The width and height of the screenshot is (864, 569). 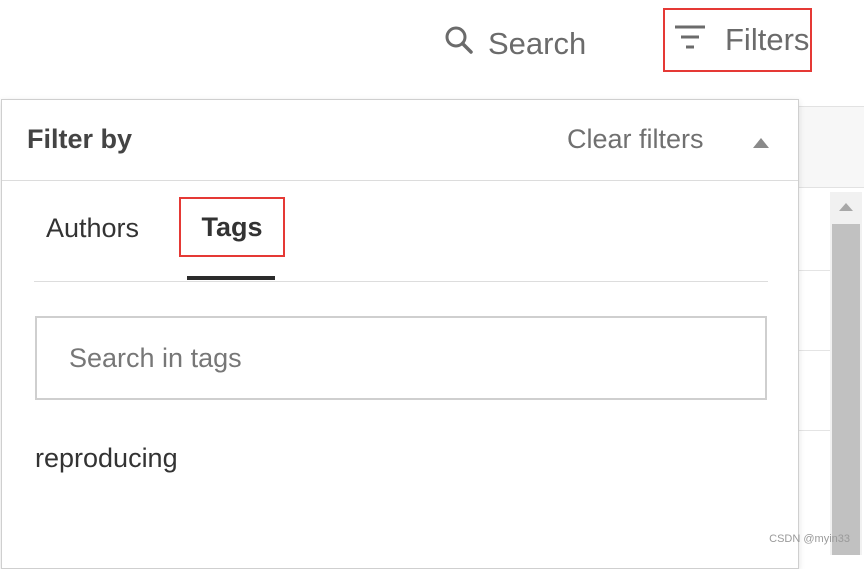 What do you see at coordinates (400, 140) in the screenshot?
I see `filter-panel-header: Filter by Clear filters` at bounding box center [400, 140].